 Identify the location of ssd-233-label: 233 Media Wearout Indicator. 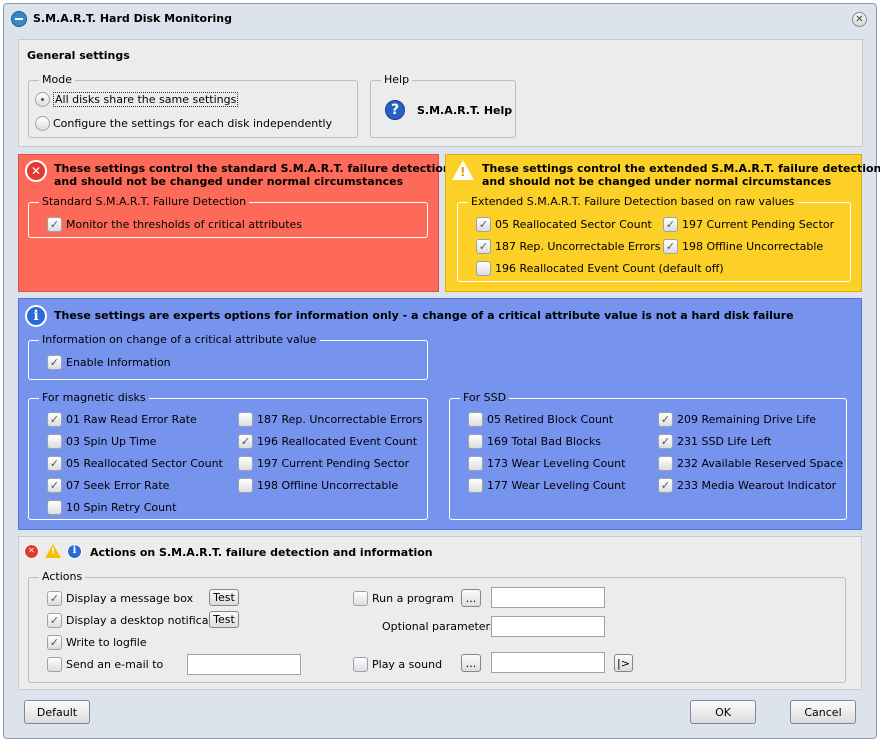
(757, 485).